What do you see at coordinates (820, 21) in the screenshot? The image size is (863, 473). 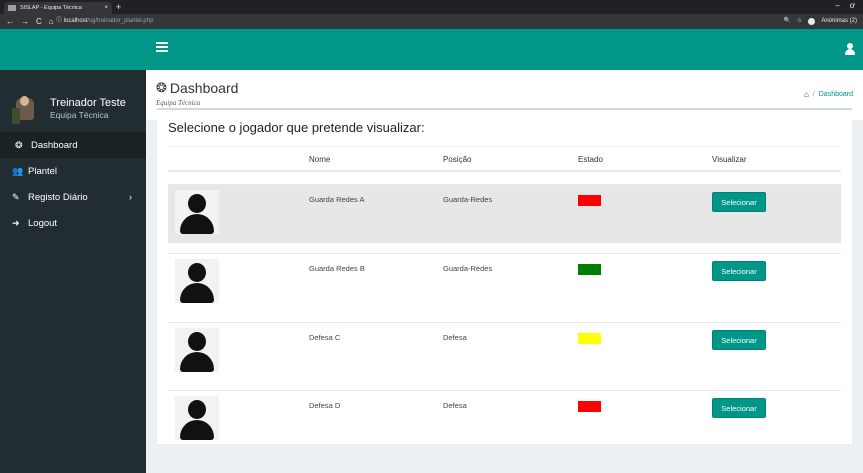 I see `browser-right-controls: 🔍 ☆ Anónimas (2)` at bounding box center [820, 21].